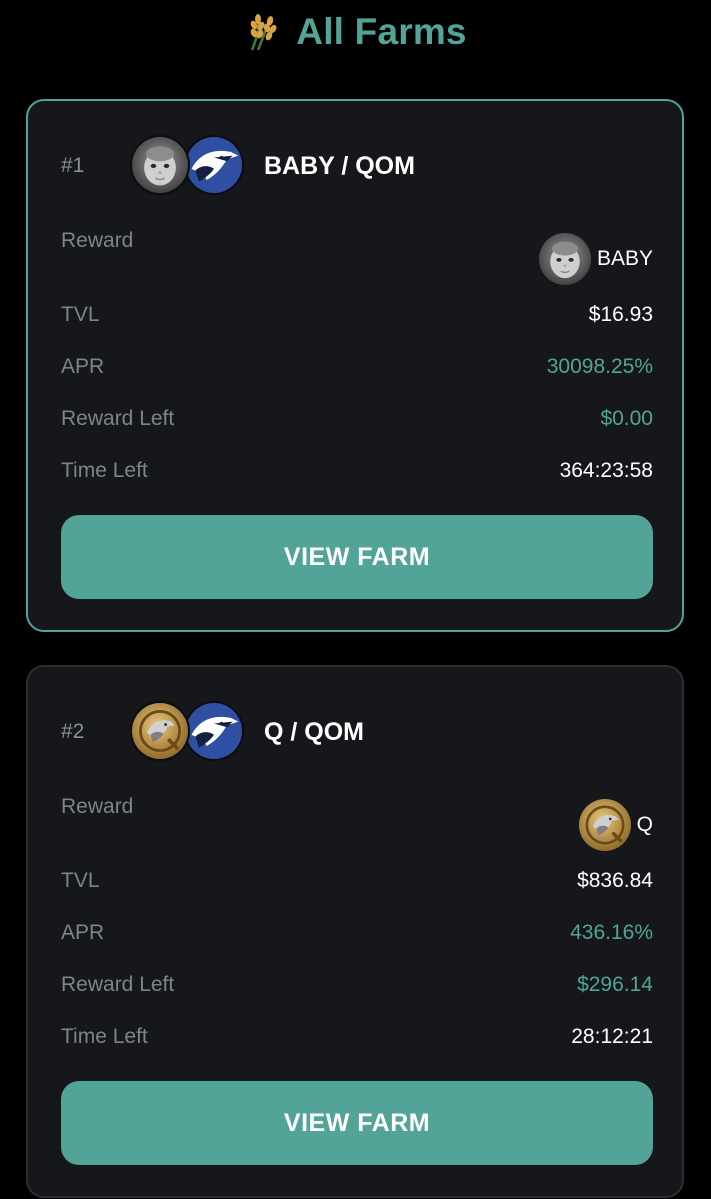 The width and height of the screenshot is (711, 1199). What do you see at coordinates (606, 470) in the screenshot?
I see `time-left-value: 364:23:58` at bounding box center [606, 470].